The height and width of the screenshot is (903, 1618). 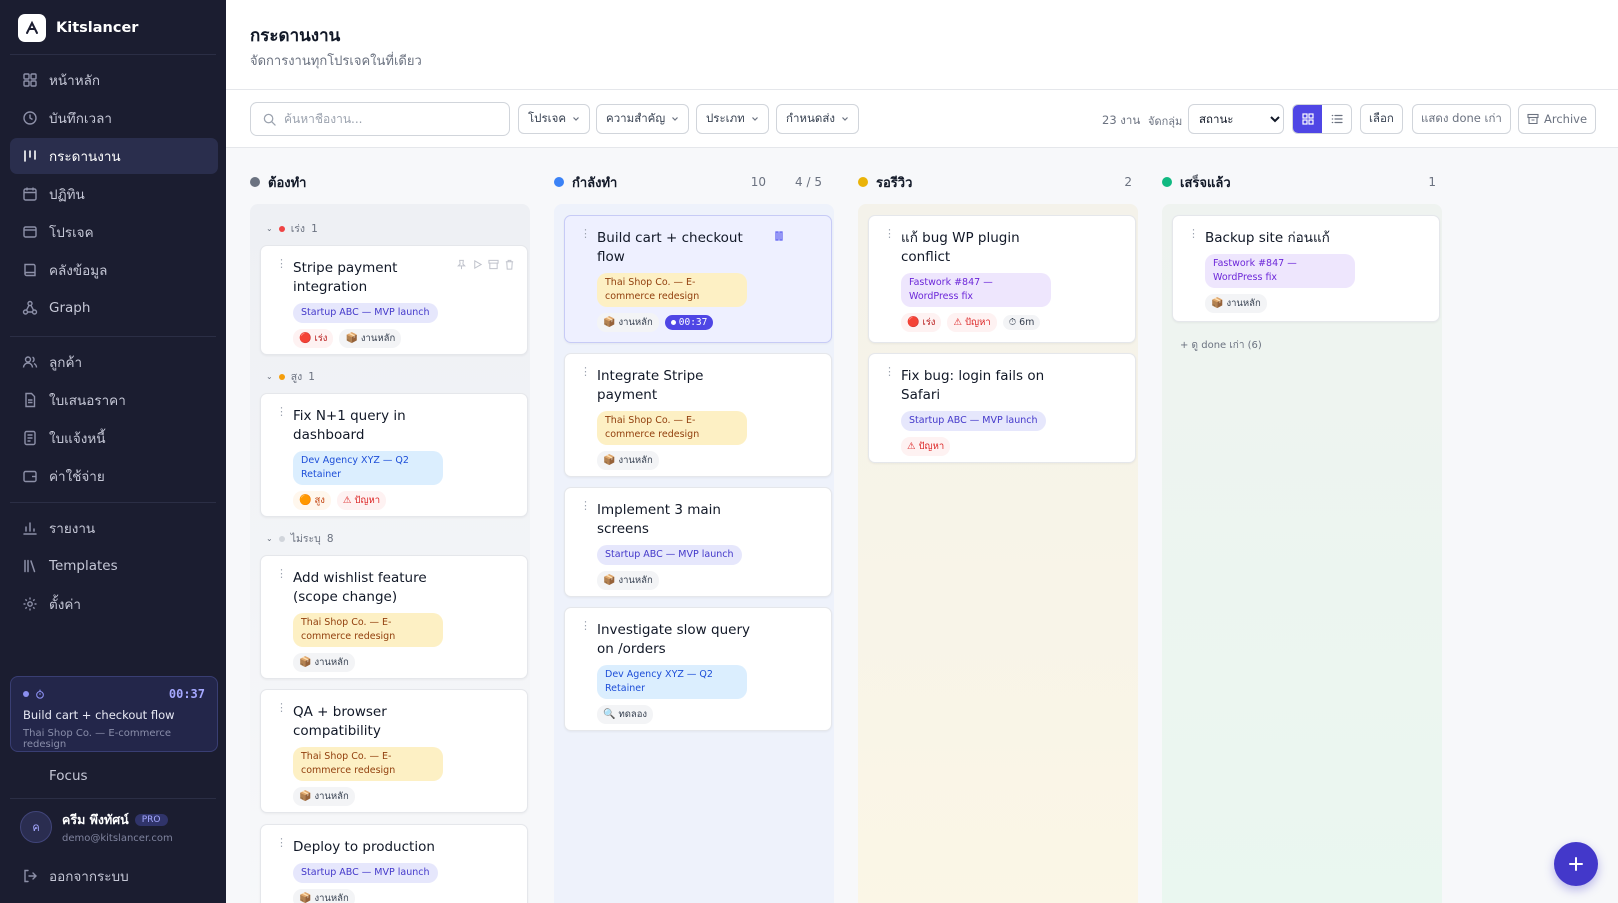 I want to click on show-old-done-link: + ดู done เก่า (6), so click(x=1221, y=345).